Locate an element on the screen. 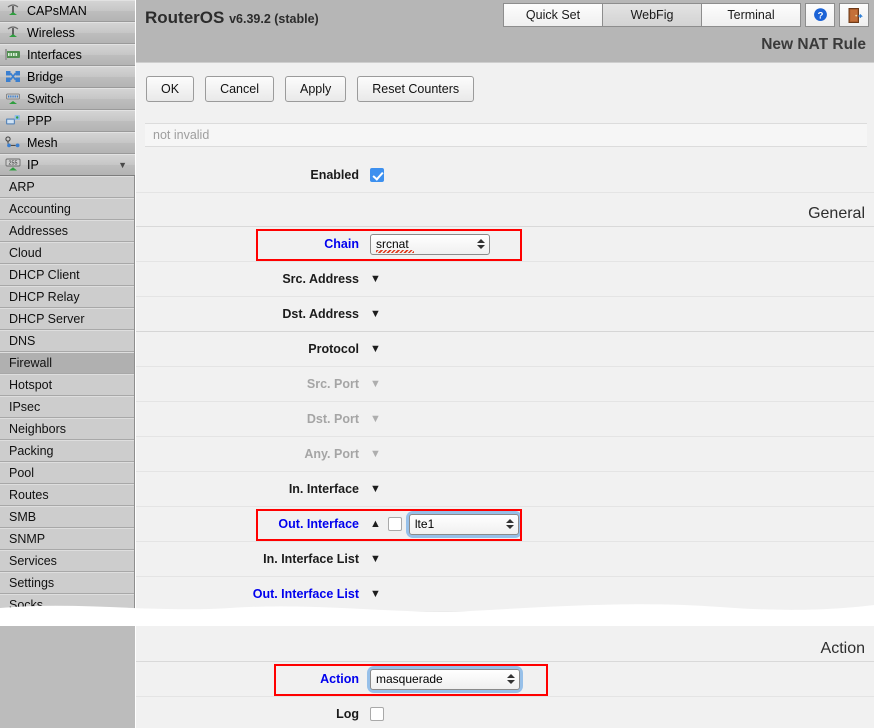 The image size is (874, 728). sidebar-item-label: Switch is located at coordinates (45, 98).